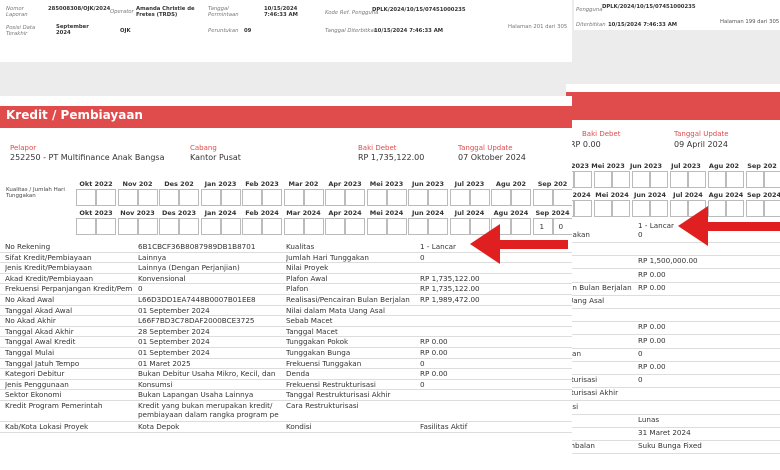  I want to click on row-label: Frekuensi Restrukturisasi, so click(331, 384).